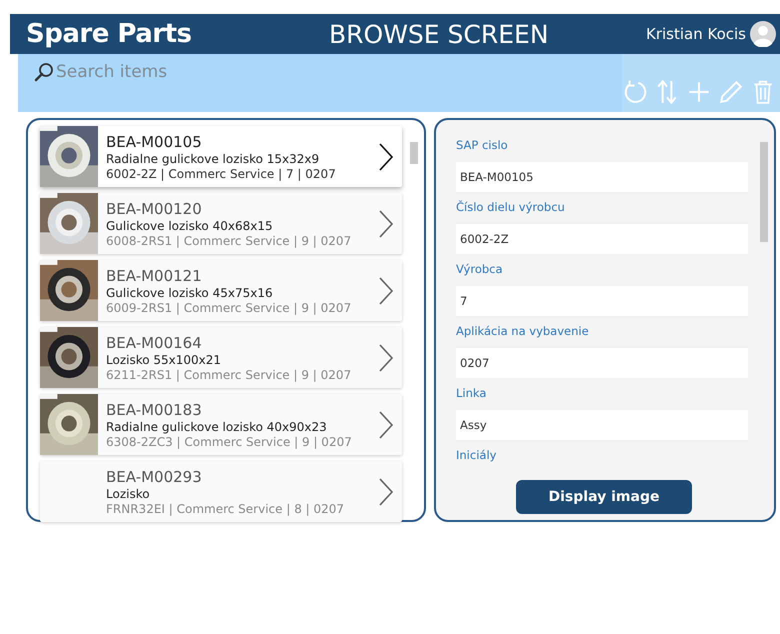 This screenshot has height=634, width=780. I want to click on field-label: Aplikácia na vybavenie, so click(523, 331).